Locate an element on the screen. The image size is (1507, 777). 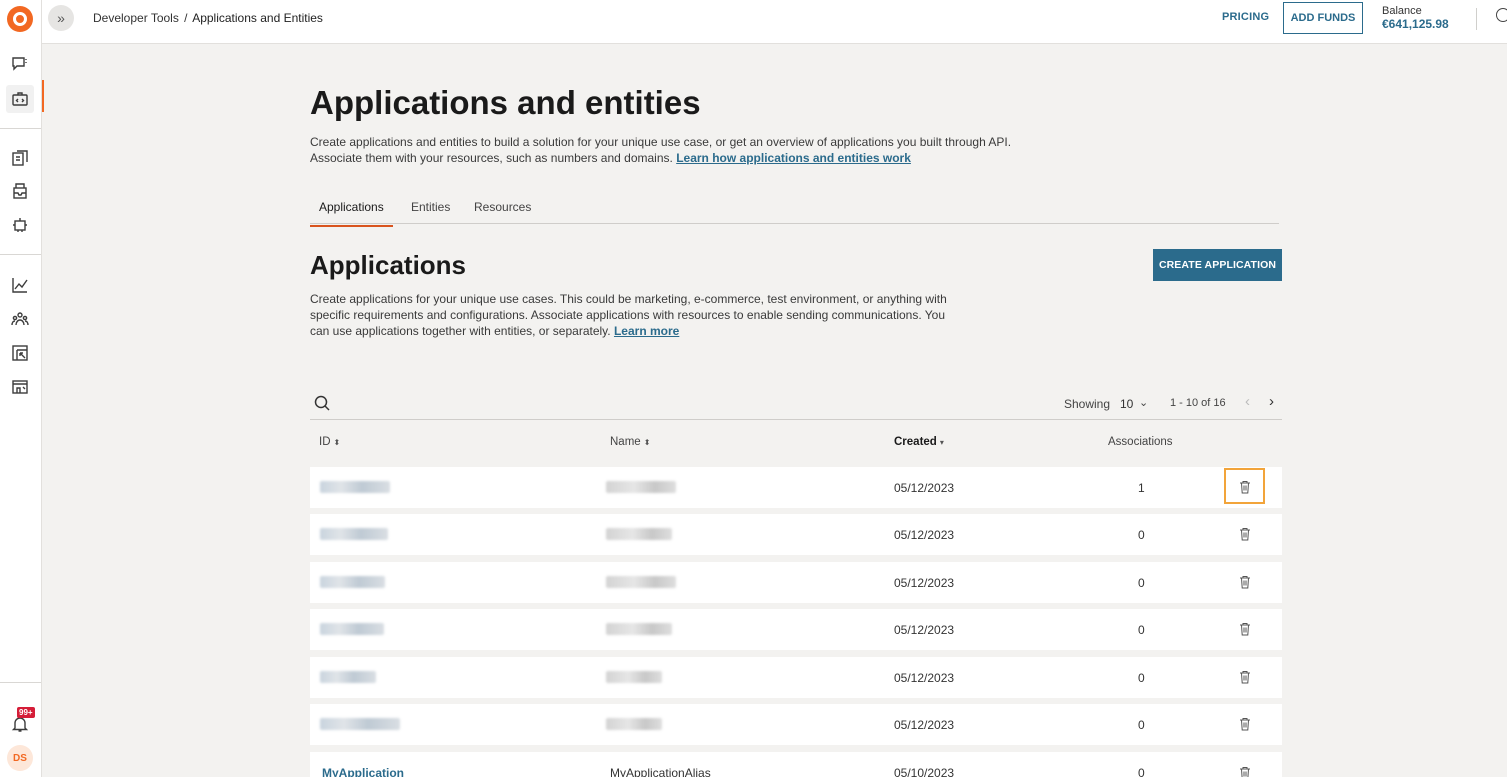
tab-applications: Applications is located at coordinates (351, 213).